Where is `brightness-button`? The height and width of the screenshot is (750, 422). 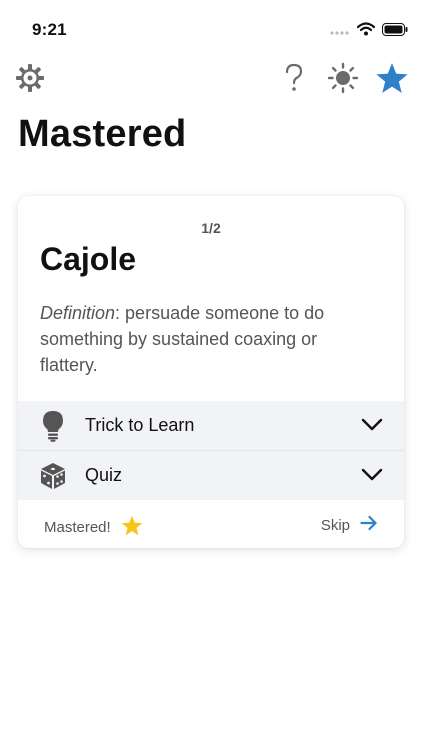 brightness-button is located at coordinates (343, 80).